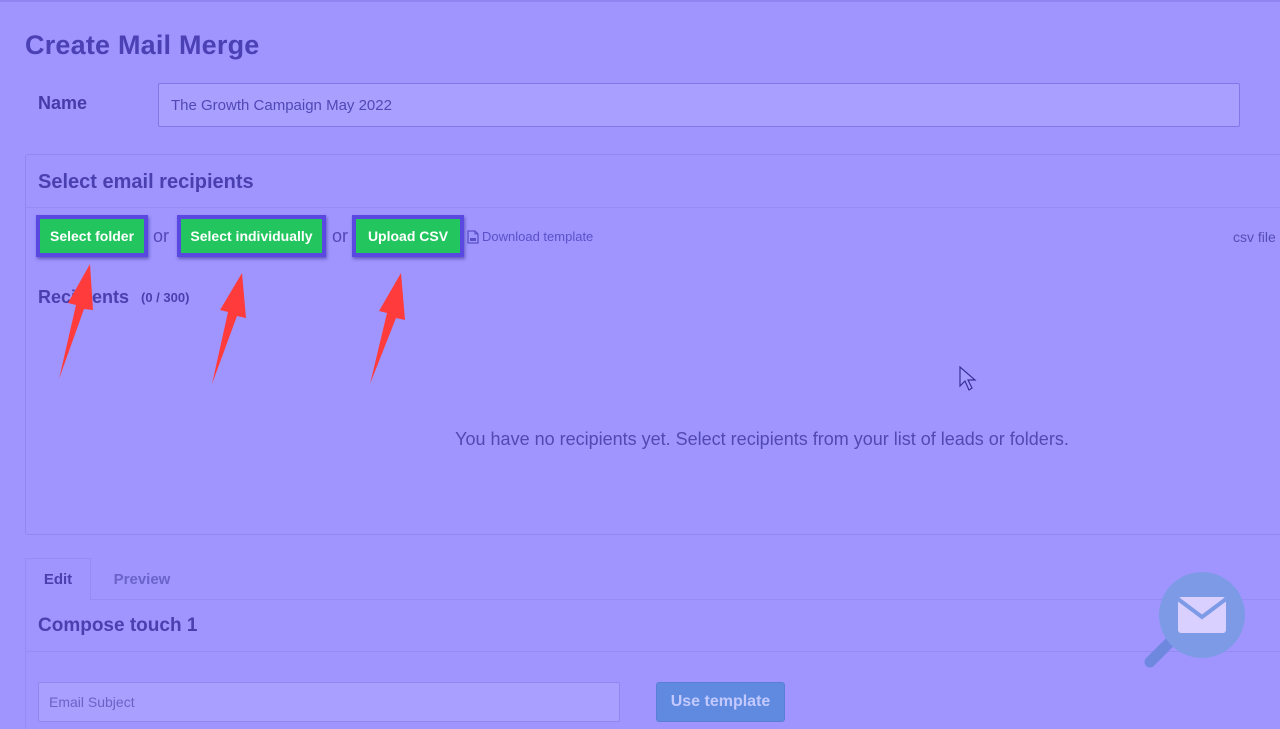 This screenshot has width=1280, height=729. Describe the element at coordinates (473, 236) in the screenshot. I see `file-icon` at that location.